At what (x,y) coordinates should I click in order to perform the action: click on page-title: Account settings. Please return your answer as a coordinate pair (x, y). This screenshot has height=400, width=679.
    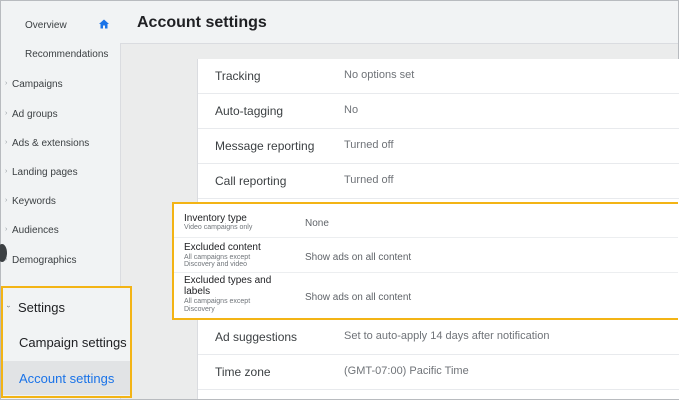
    Looking at the image, I should click on (202, 22).